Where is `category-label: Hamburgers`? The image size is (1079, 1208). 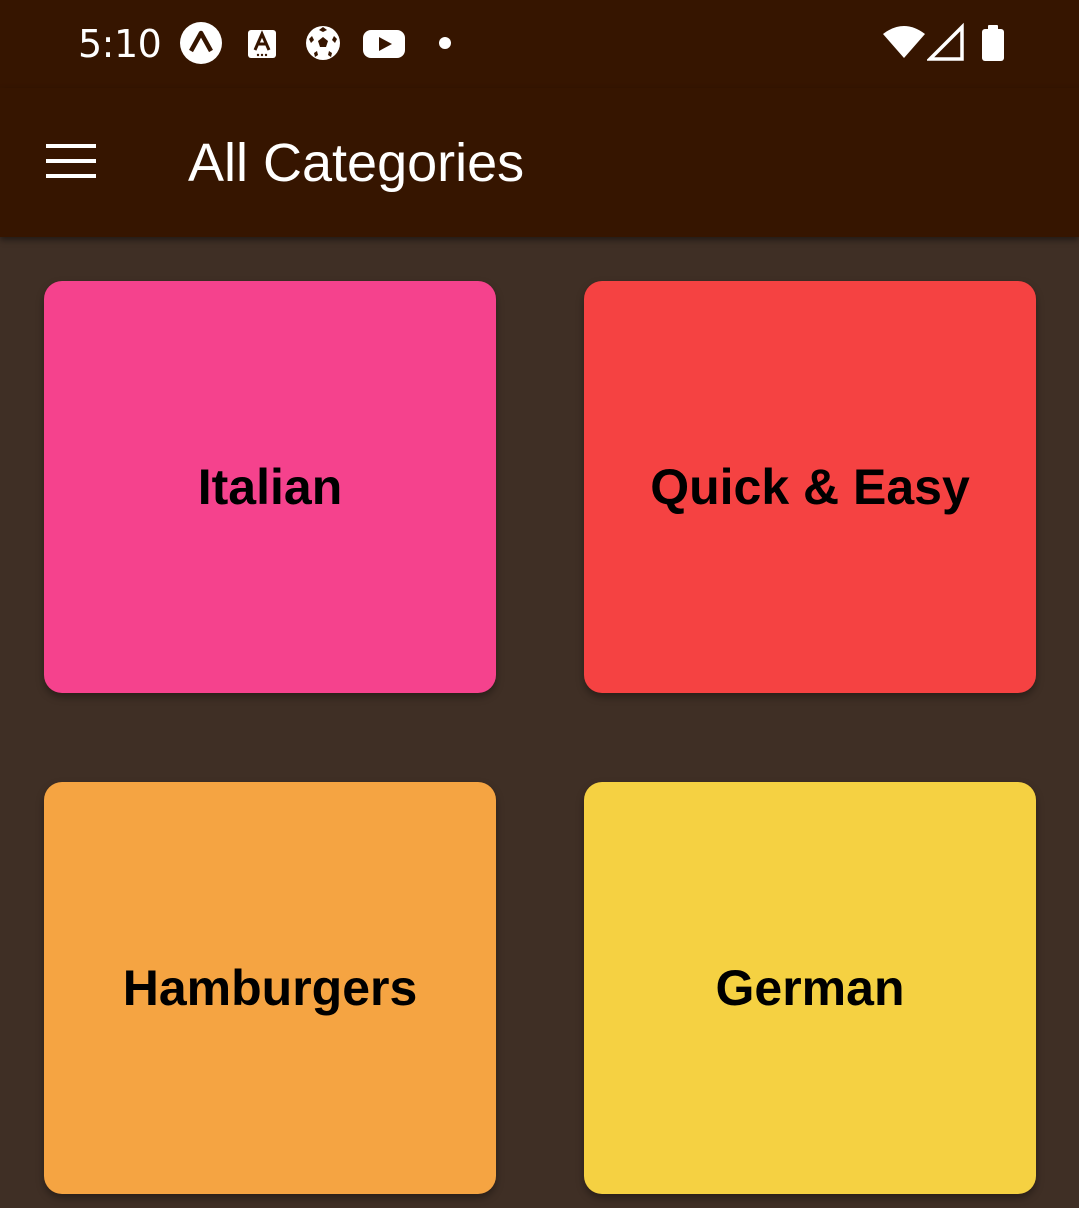 category-label: Hamburgers is located at coordinates (270, 988).